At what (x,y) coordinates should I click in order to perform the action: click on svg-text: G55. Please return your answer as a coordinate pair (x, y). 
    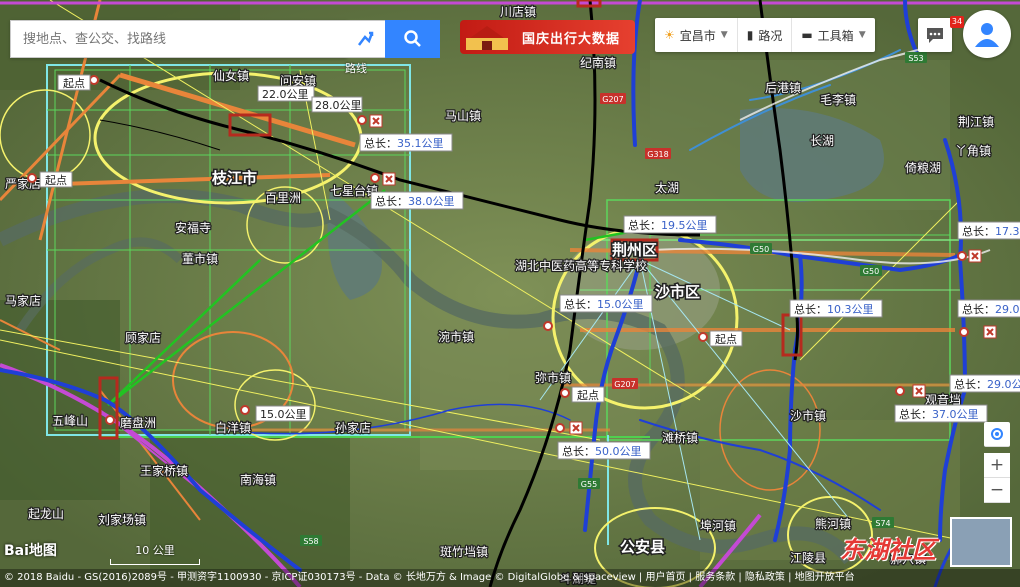
    Looking at the image, I should click on (589, 484).